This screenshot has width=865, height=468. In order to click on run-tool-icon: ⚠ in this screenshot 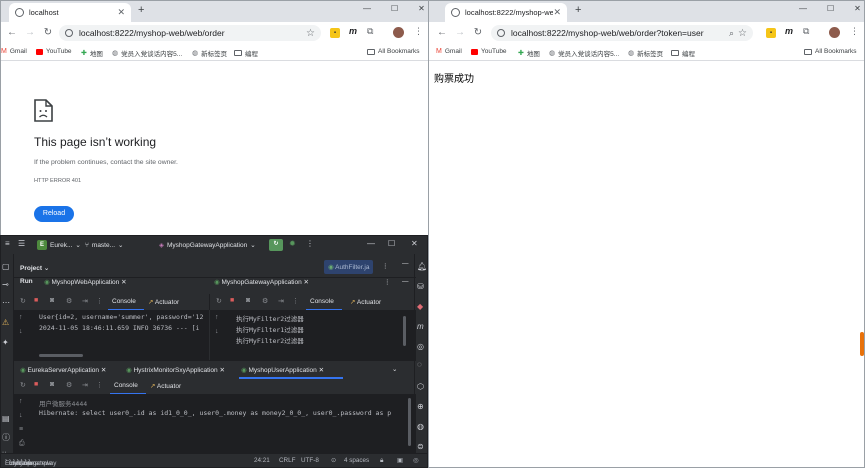, I will do `click(5, 322)`.